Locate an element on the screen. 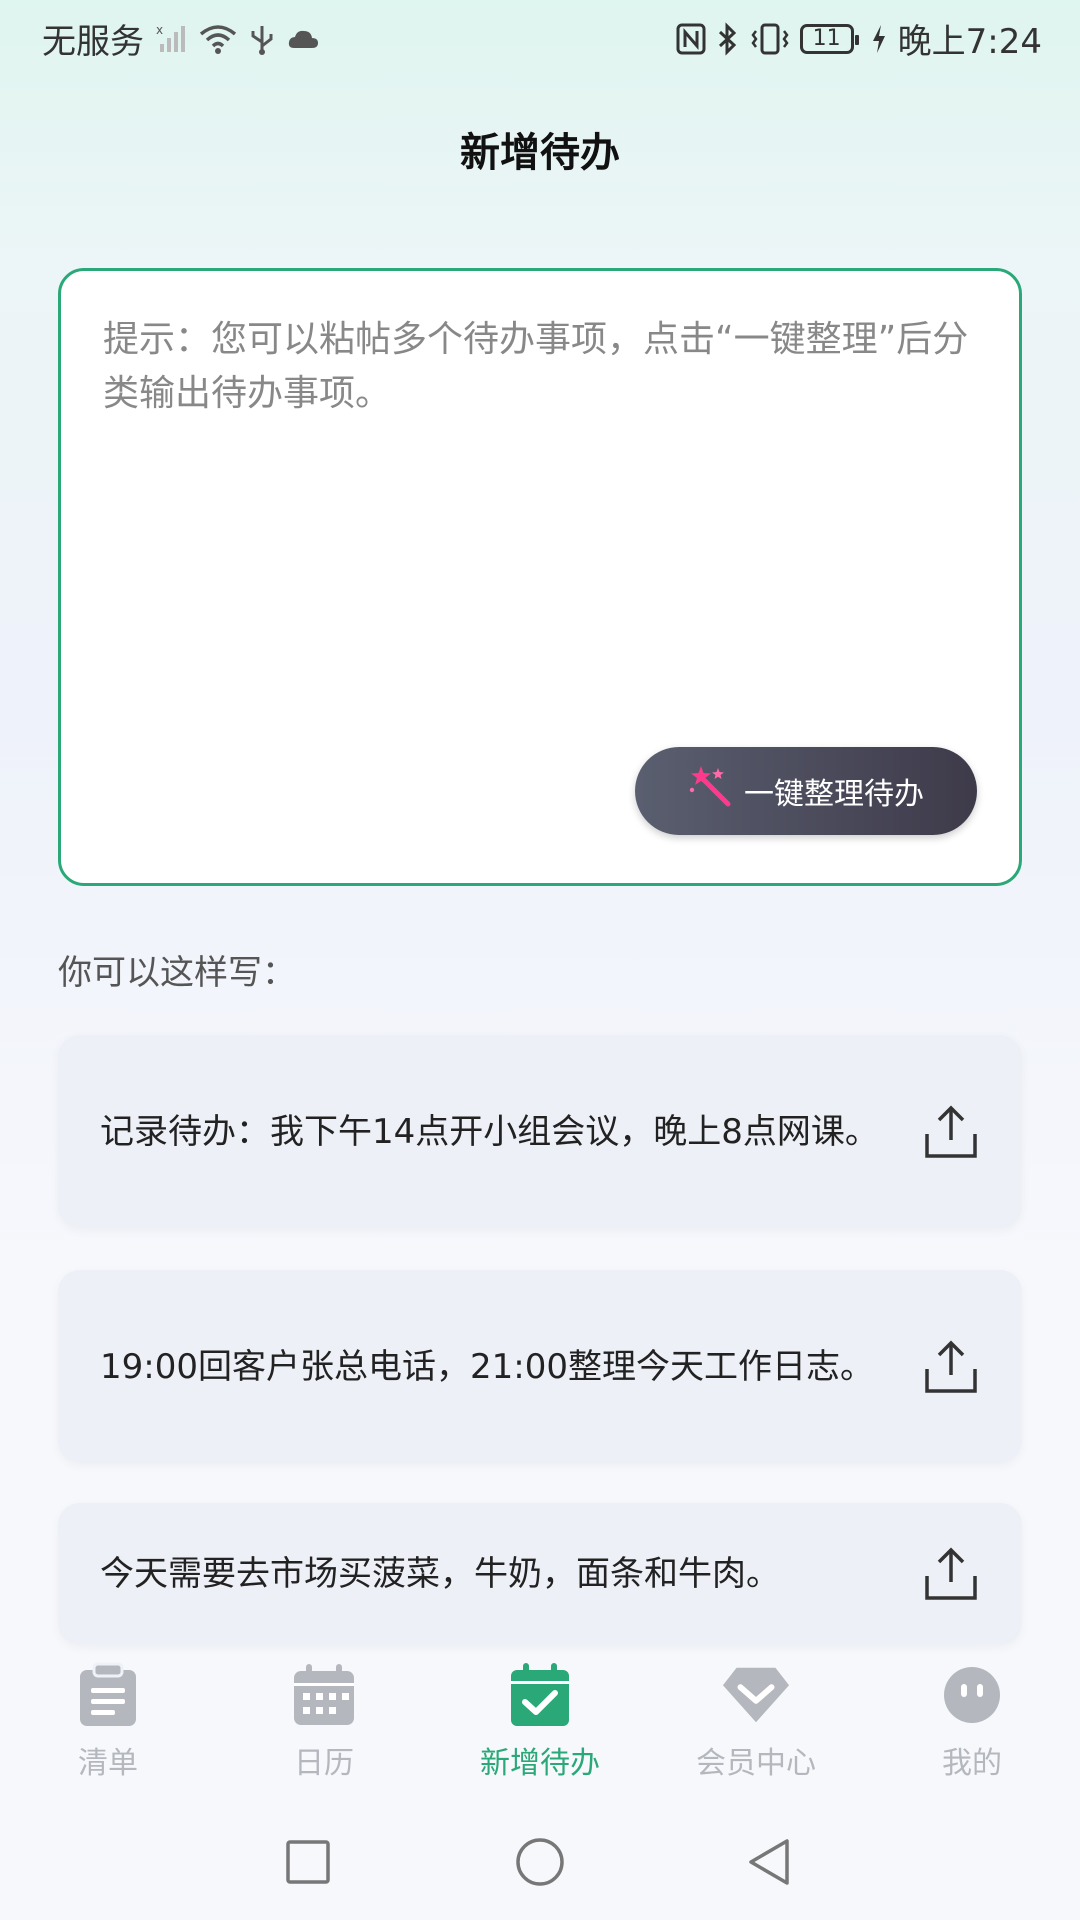 The height and width of the screenshot is (1920, 1080). status-right: 11 晚上7:24 is located at coordinates (859, 38).